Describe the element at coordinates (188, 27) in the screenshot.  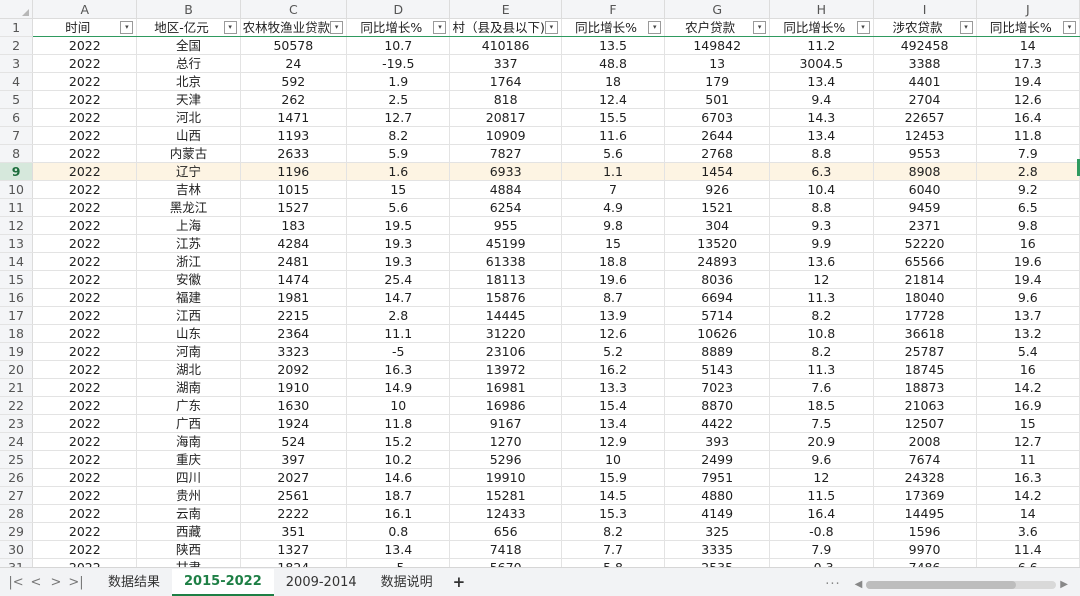
I see `header-cell: 地区-亿元 ▾` at that location.